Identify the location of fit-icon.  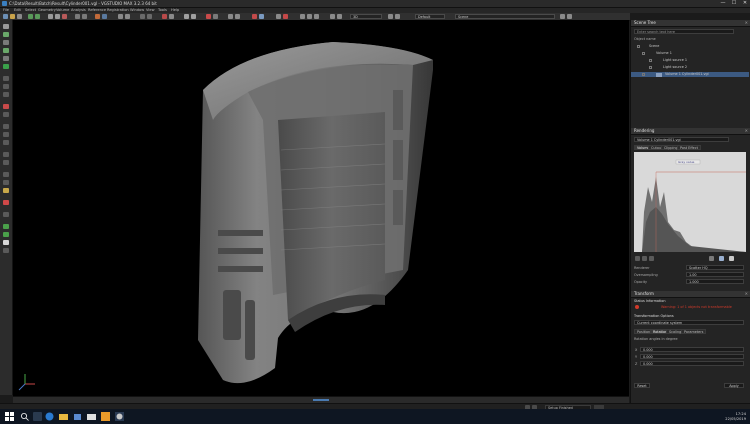
(332, 16).